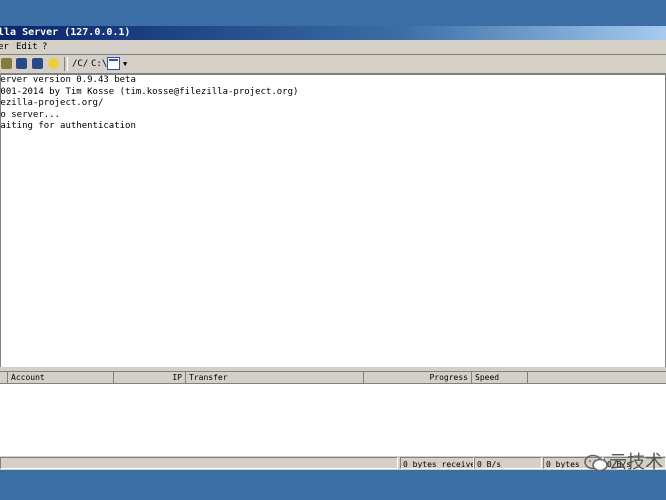 The height and width of the screenshot is (500, 666). Describe the element at coordinates (80, 64) in the screenshot. I see `path-unix-button: /C/` at that location.